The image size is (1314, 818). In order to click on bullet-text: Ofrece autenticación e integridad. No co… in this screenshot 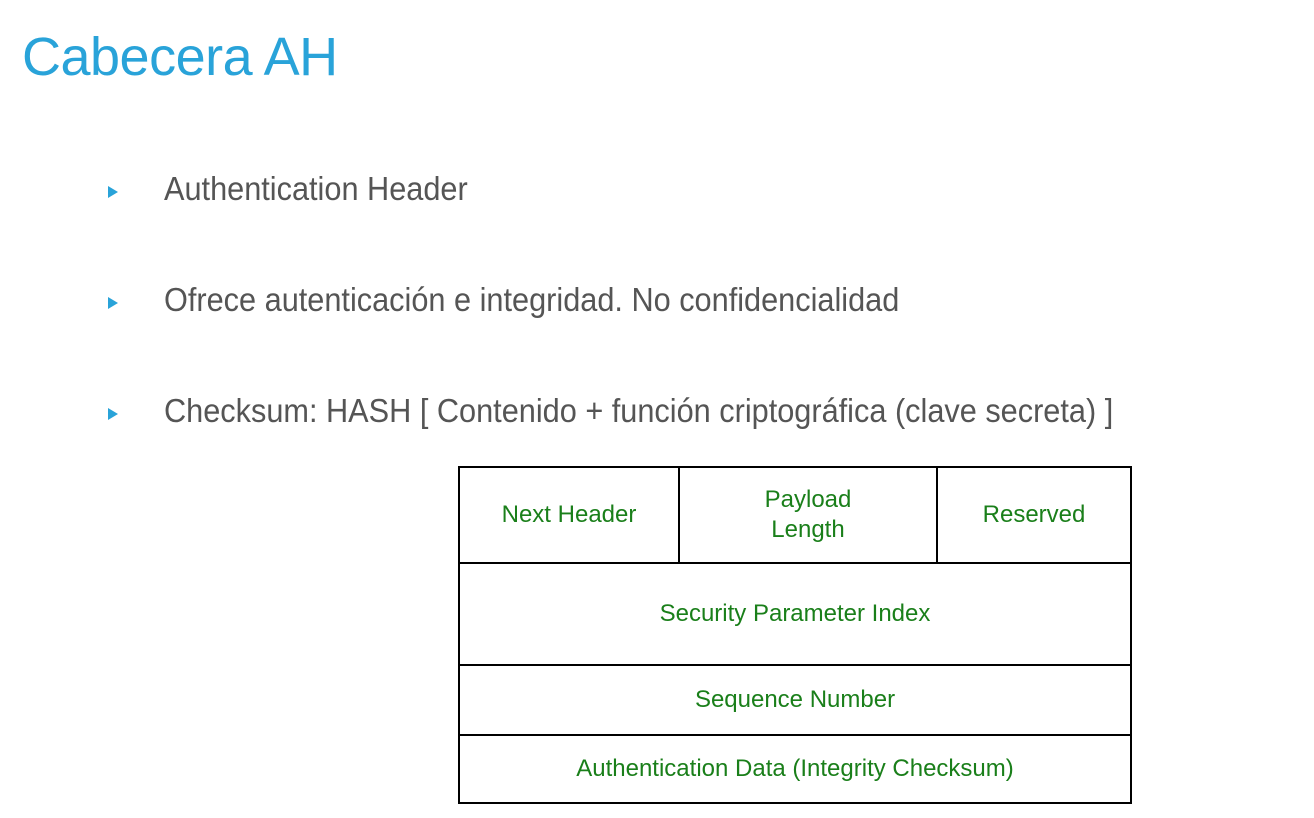, I will do `click(532, 299)`.